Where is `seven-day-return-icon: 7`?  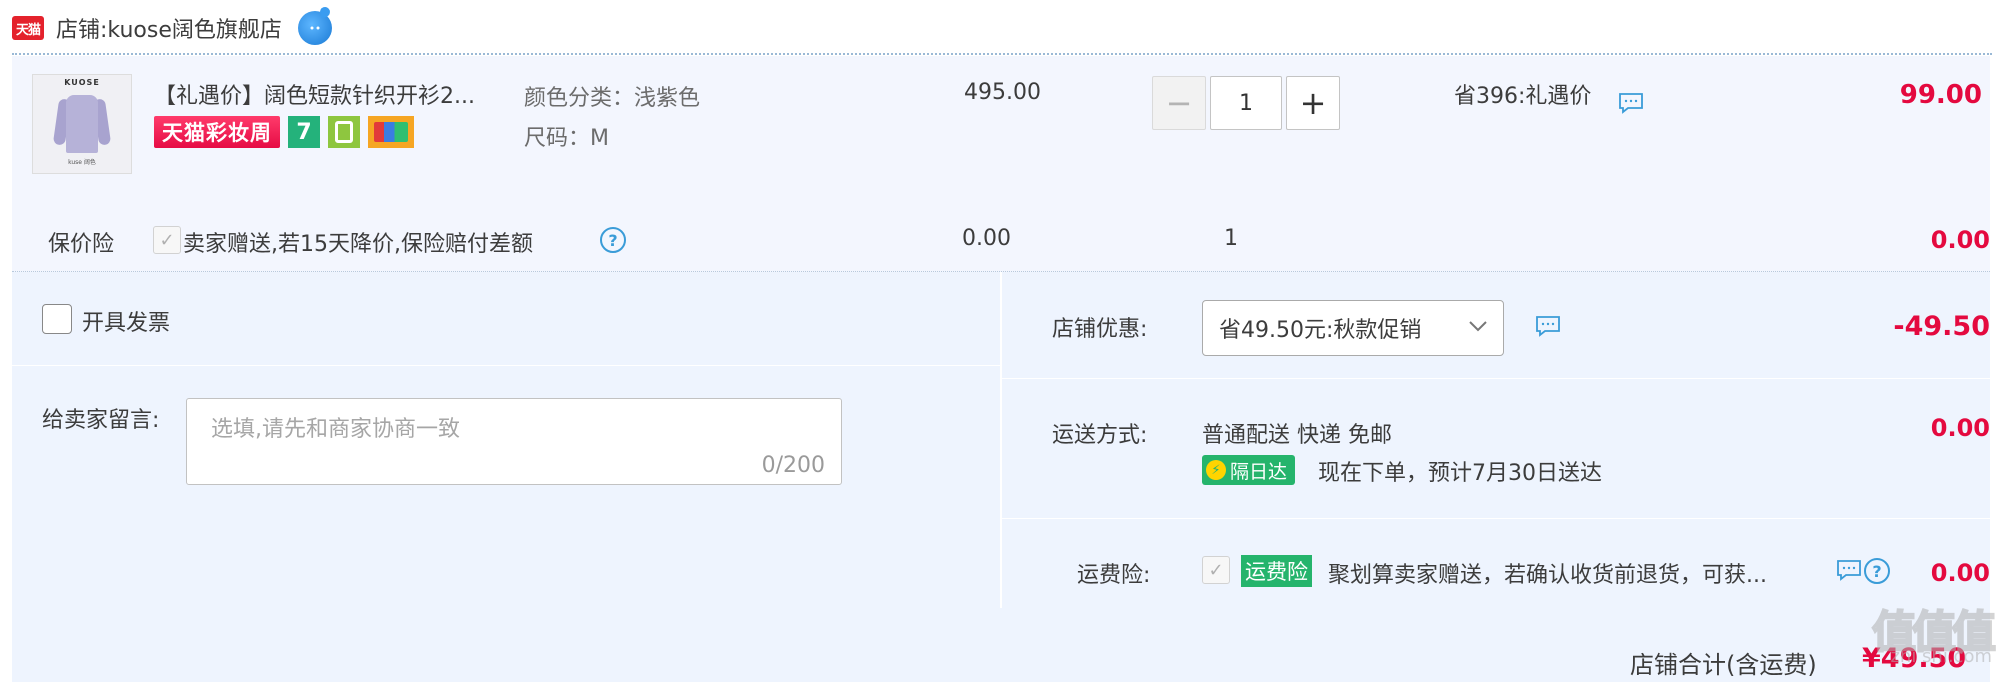
seven-day-return-icon: 7 is located at coordinates (304, 132).